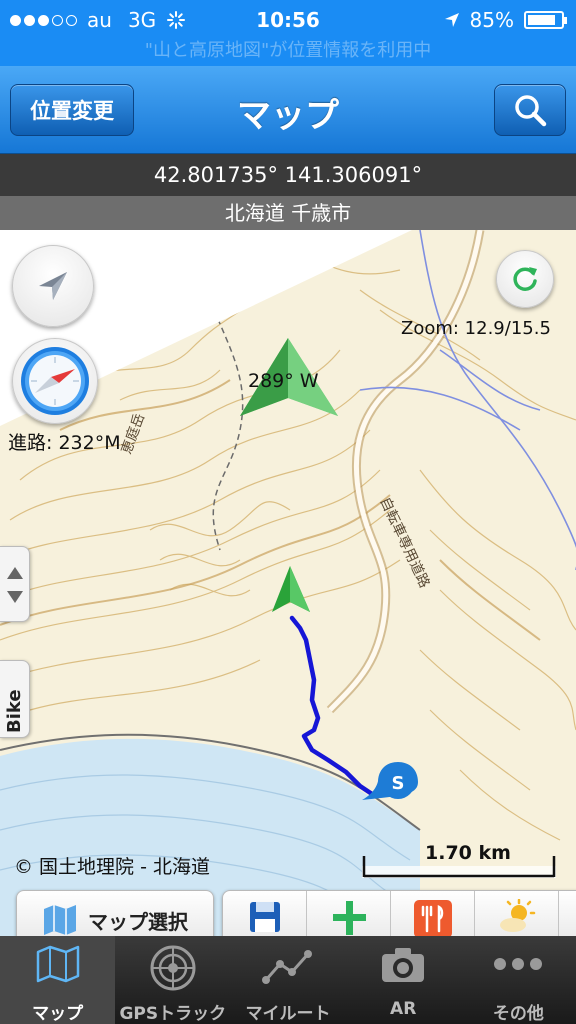 Image resolution: width=576 pixels, height=1024 pixels. What do you see at coordinates (138, 921) in the screenshot?
I see `map-select-label: マップ選択` at bounding box center [138, 921].